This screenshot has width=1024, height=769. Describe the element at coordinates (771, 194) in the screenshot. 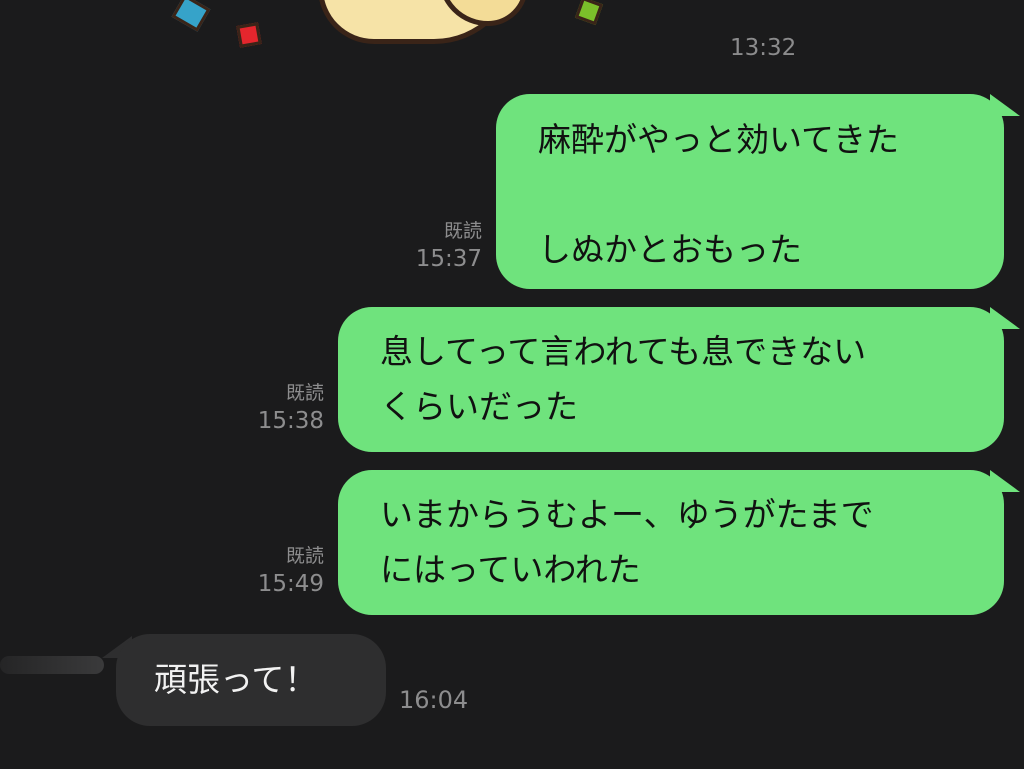

I see `message-text-line` at that location.